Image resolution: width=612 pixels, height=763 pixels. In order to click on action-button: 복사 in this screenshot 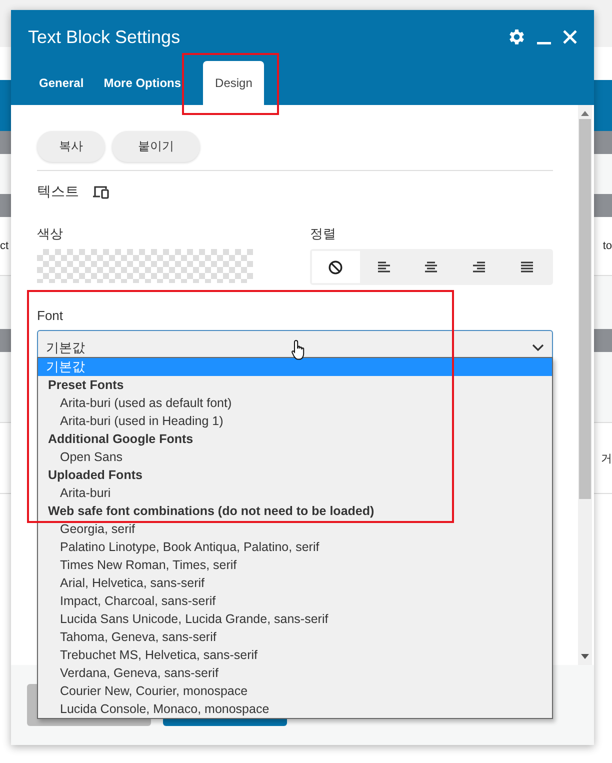, I will do `click(71, 146)`.